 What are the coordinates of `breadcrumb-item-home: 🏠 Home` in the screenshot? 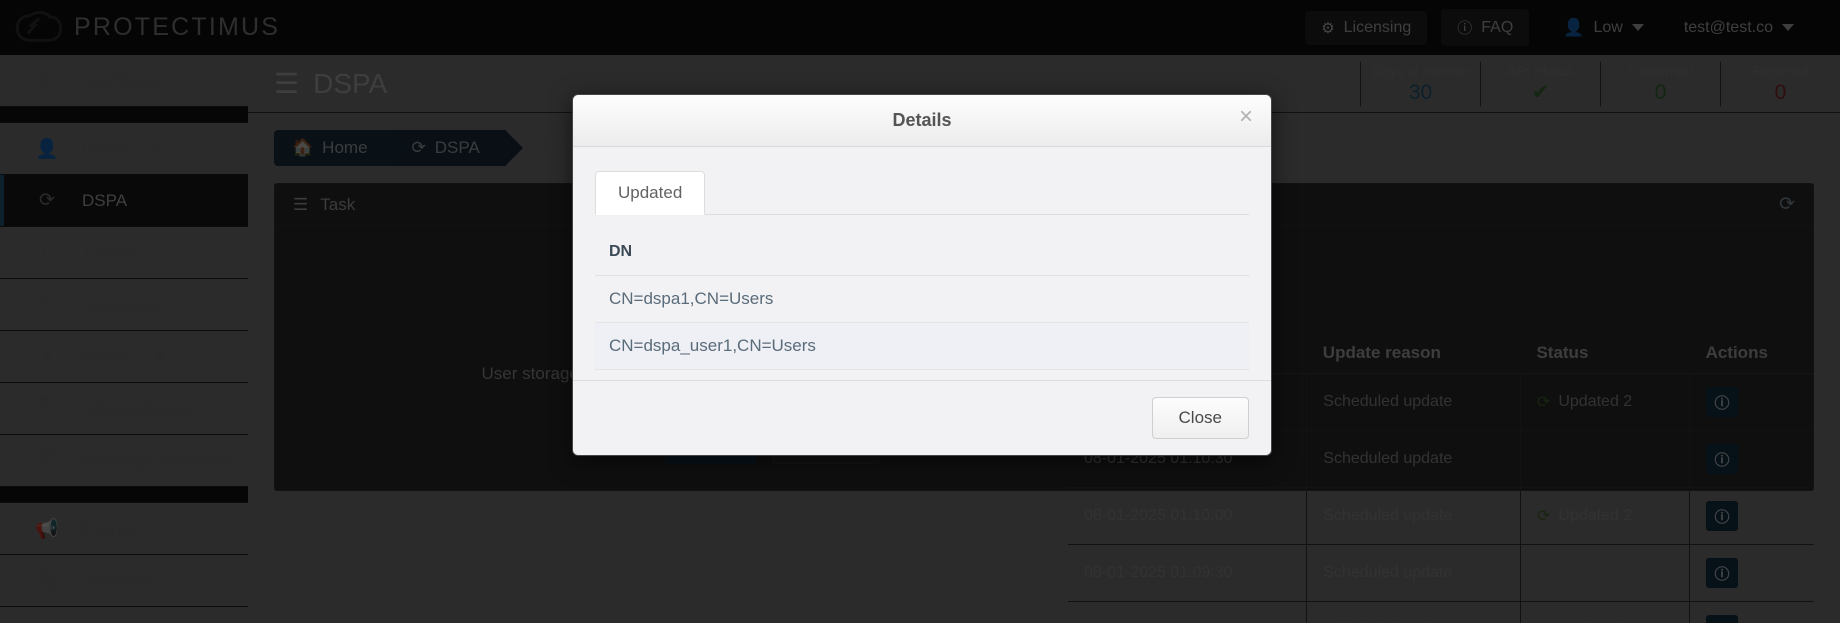 It's located at (342, 148).